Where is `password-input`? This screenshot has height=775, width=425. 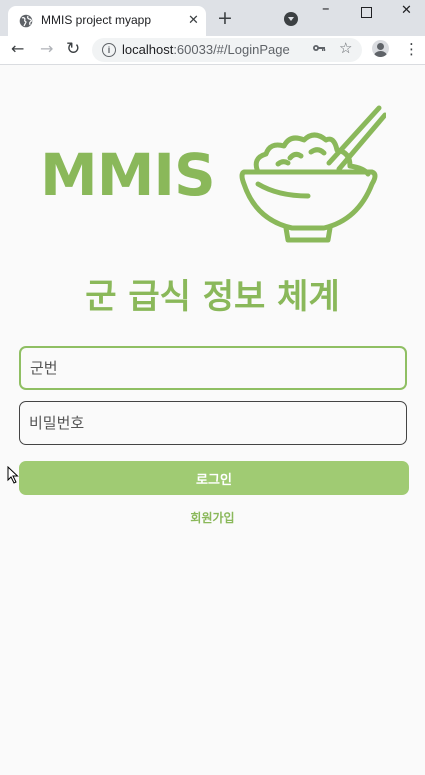 password-input is located at coordinates (213, 423).